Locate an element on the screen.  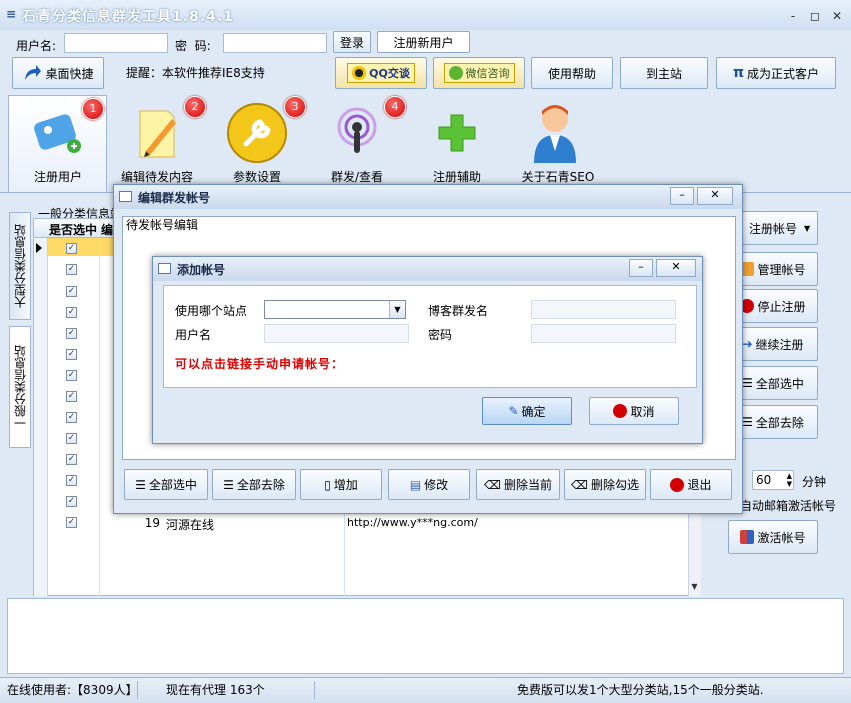
home-site-button: 到主站 is located at coordinates (664, 73).